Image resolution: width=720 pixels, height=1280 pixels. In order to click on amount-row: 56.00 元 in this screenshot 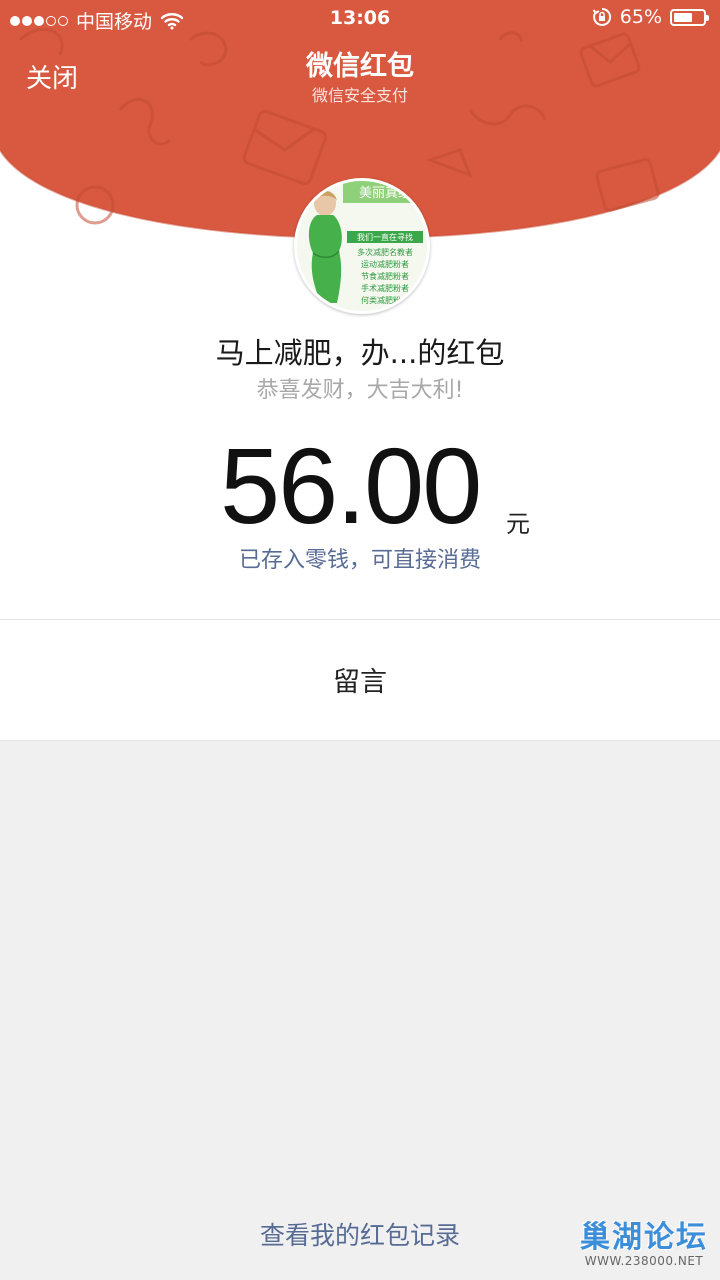, I will do `click(360, 486)`.